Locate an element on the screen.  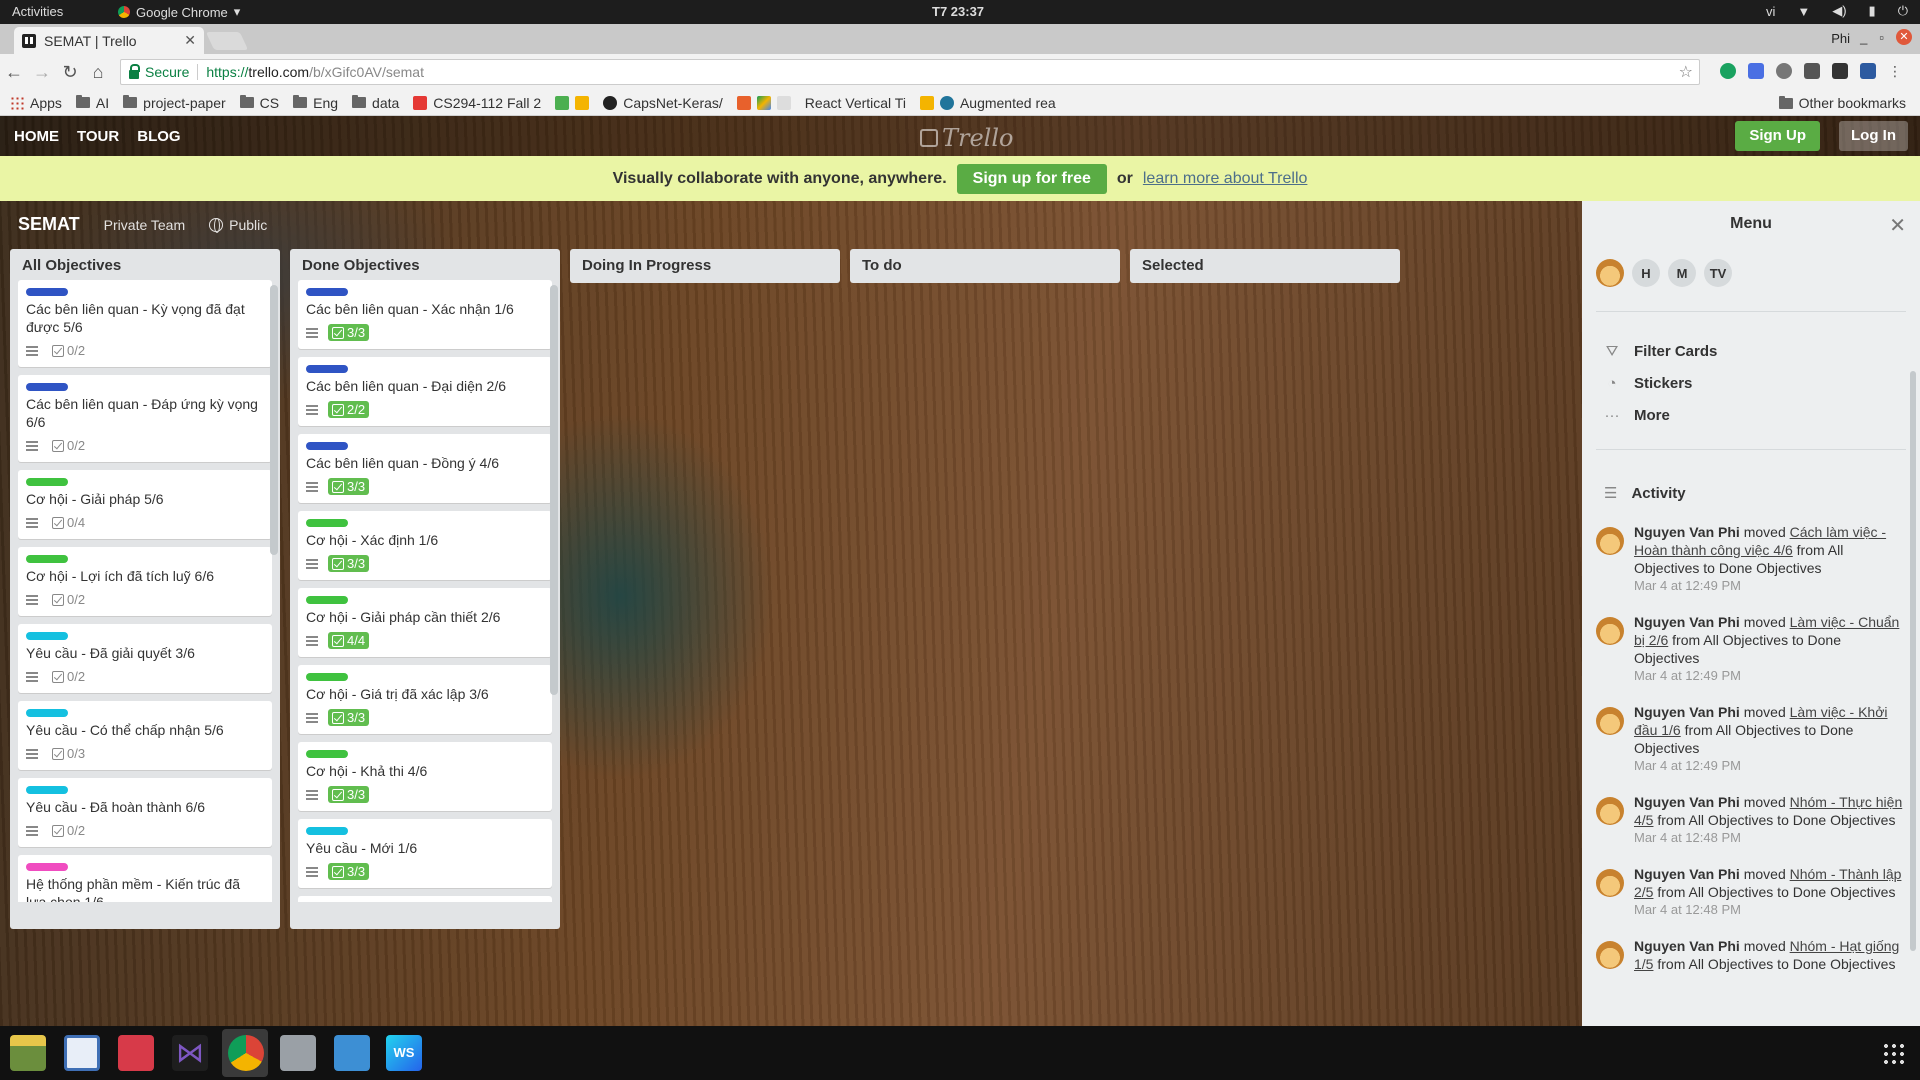
card: Cơ hội - Giải pháp 5/6 0/4 is located at coordinates (145, 504).